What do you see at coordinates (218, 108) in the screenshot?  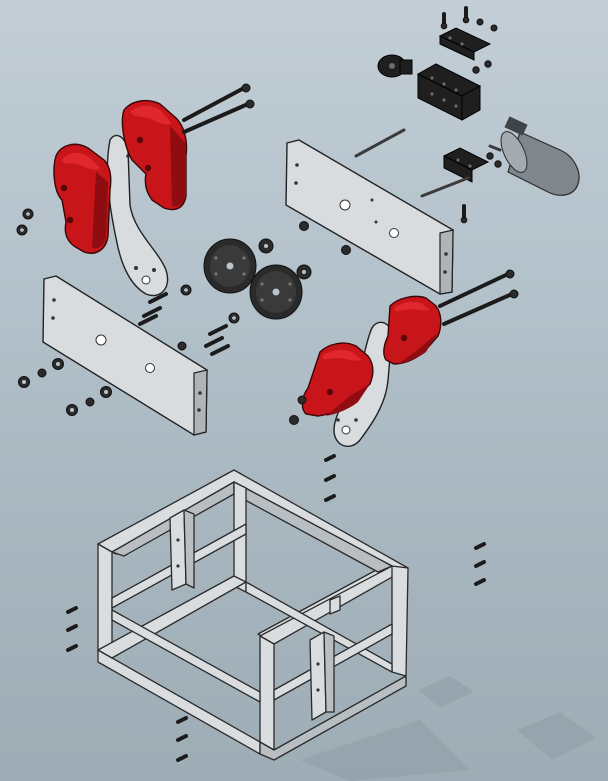 I see `long-bolts-upper-left` at bounding box center [218, 108].